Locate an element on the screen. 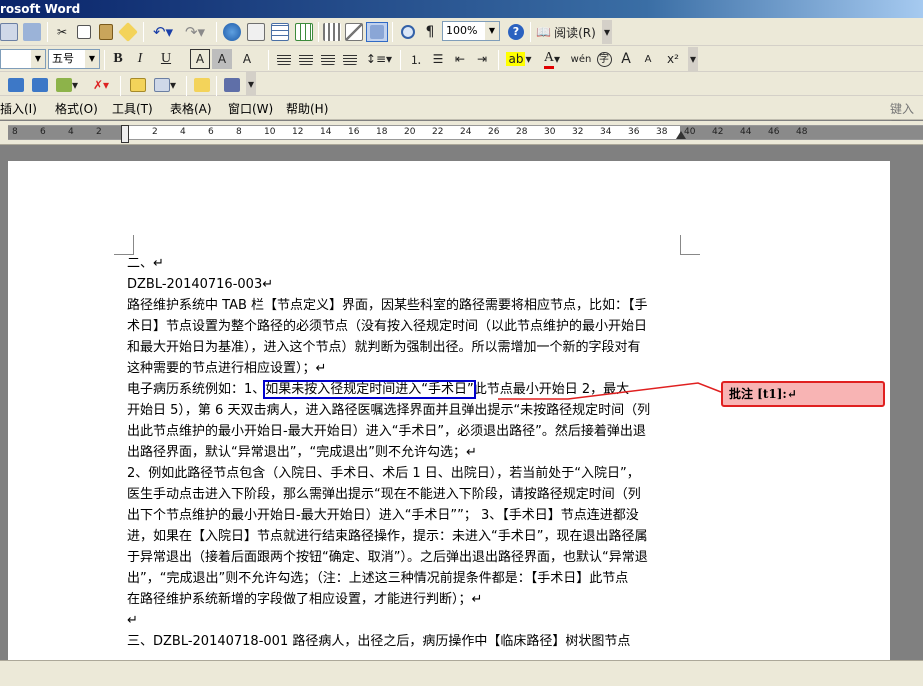  indent-marker is located at coordinates (125, 134).